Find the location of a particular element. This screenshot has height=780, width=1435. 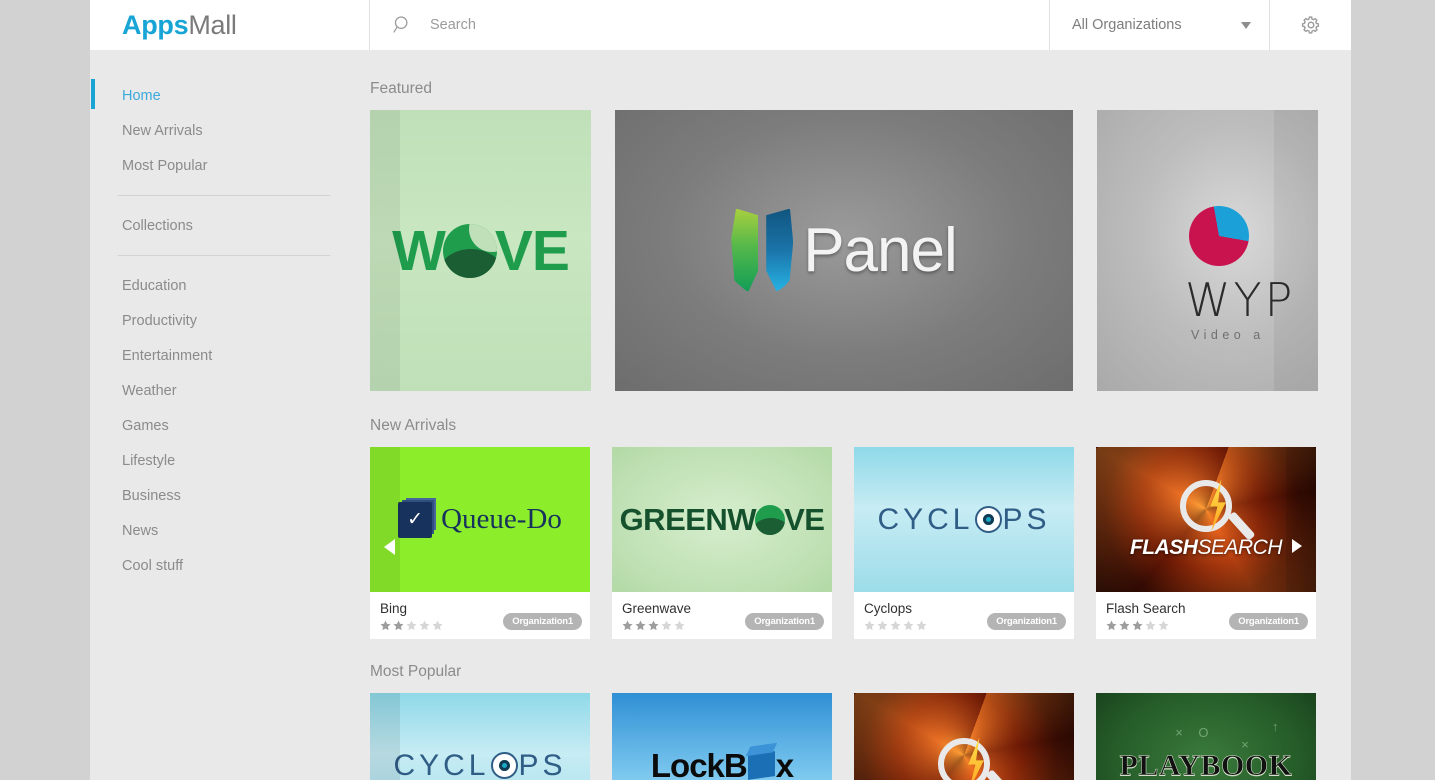

wype-subtitle-text: Video a is located at coordinates (1228, 335).